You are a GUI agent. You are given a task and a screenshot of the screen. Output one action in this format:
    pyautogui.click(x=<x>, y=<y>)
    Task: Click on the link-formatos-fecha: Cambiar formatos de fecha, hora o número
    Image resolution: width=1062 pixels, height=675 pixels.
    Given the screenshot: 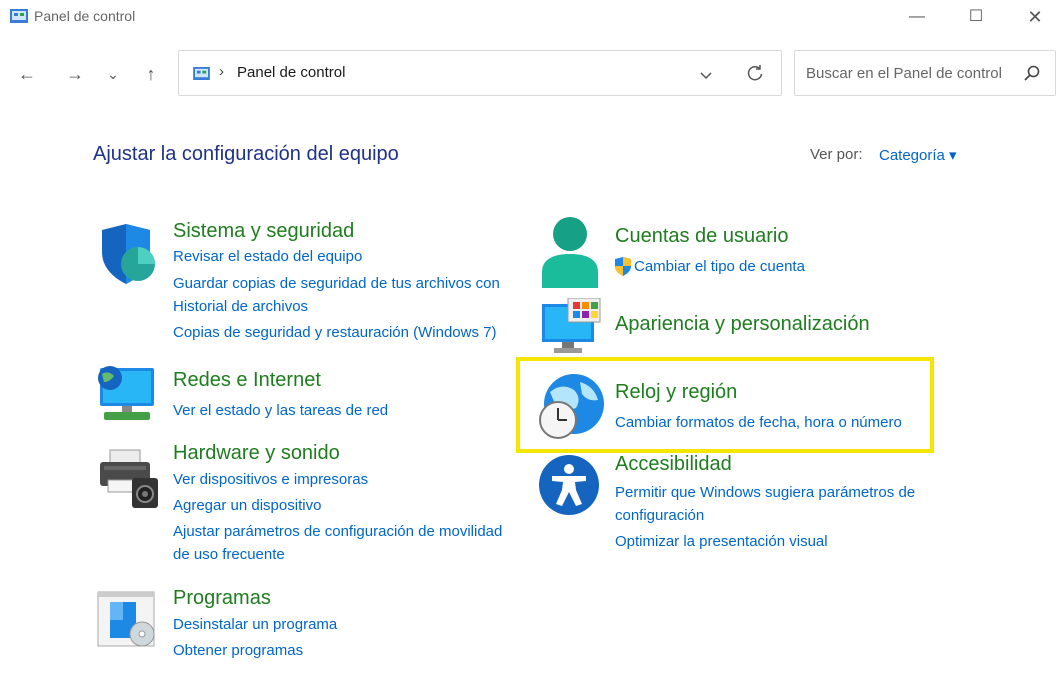 What is the action you would take?
    pyautogui.click(x=758, y=423)
    